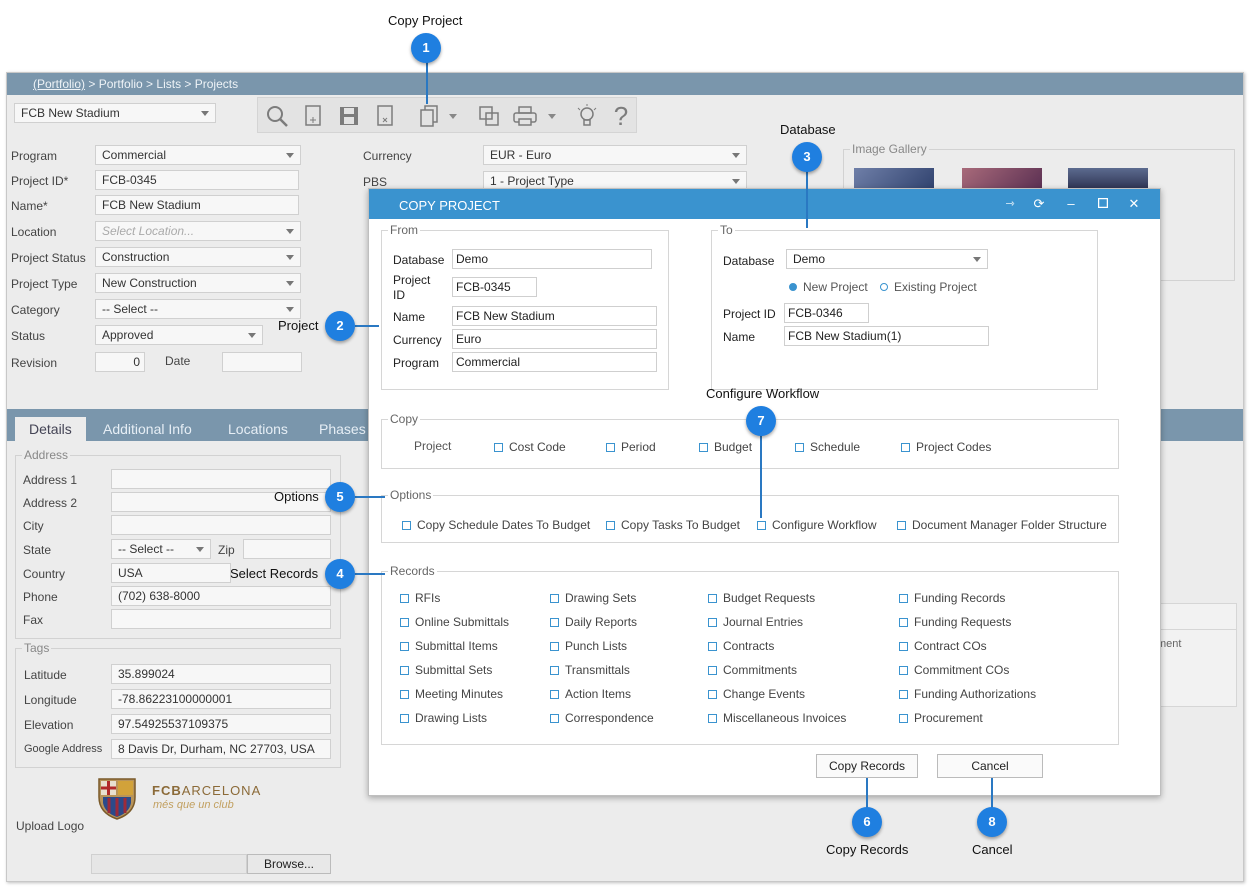 The height and width of the screenshot is (889, 1253). What do you see at coordinates (990, 766) in the screenshot?
I see `cancel-button: Cancel` at bounding box center [990, 766].